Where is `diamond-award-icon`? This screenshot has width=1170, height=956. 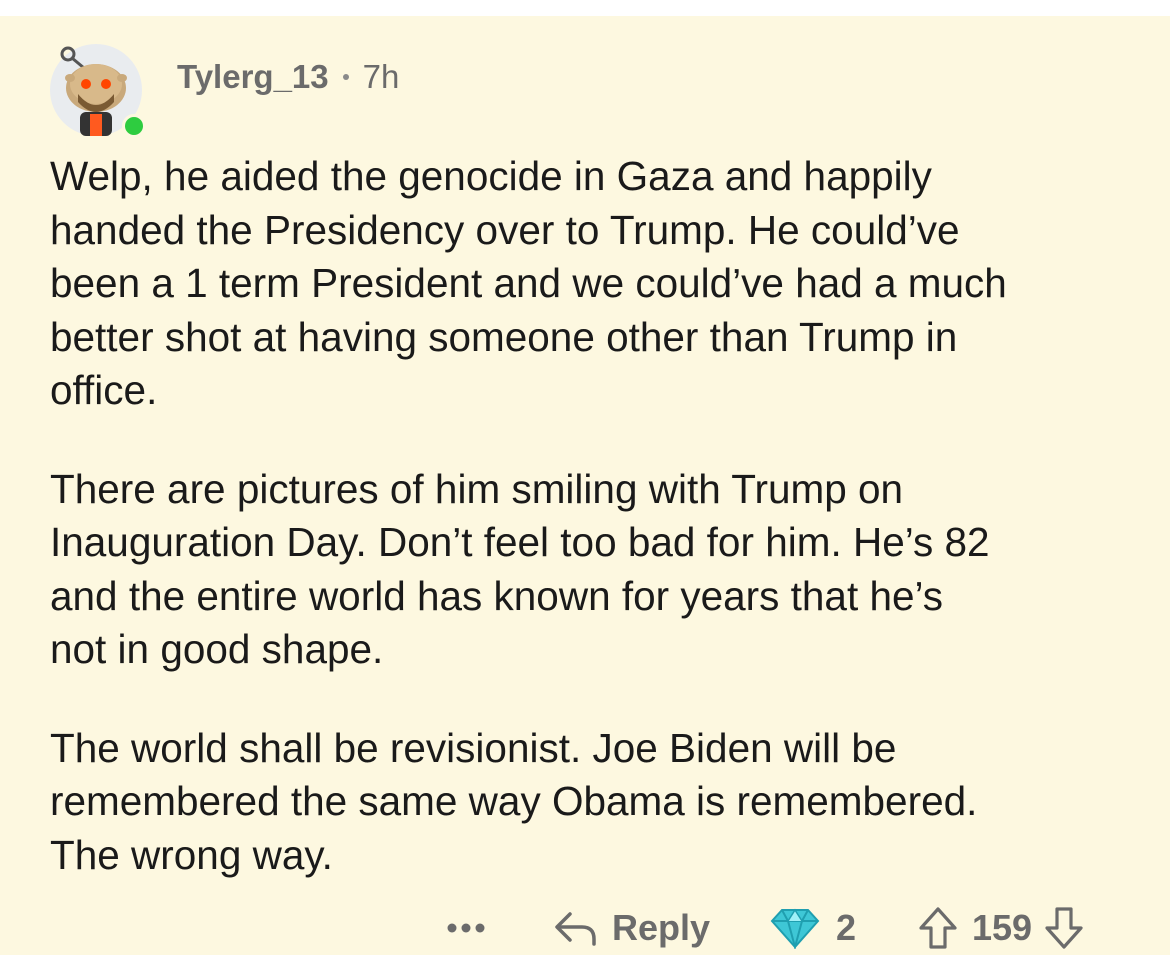 diamond-award-icon is located at coordinates (795, 928).